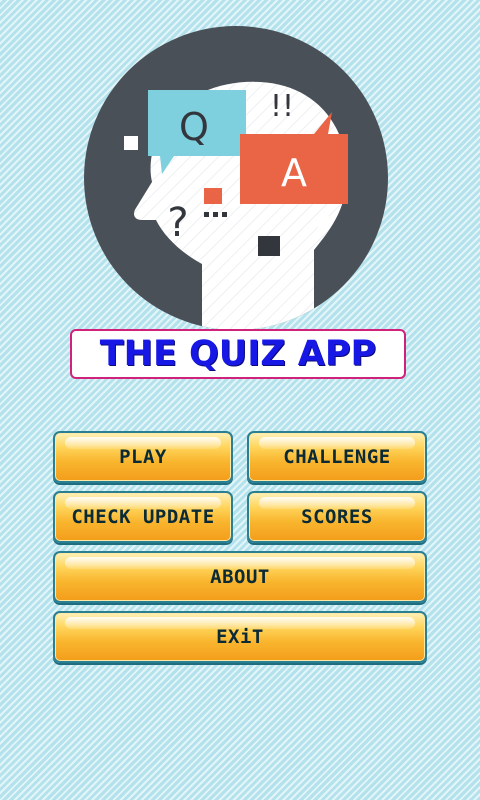 This screenshot has height=800, width=480. I want to click on check-update-button: CHECK UPDATE, so click(143, 517).